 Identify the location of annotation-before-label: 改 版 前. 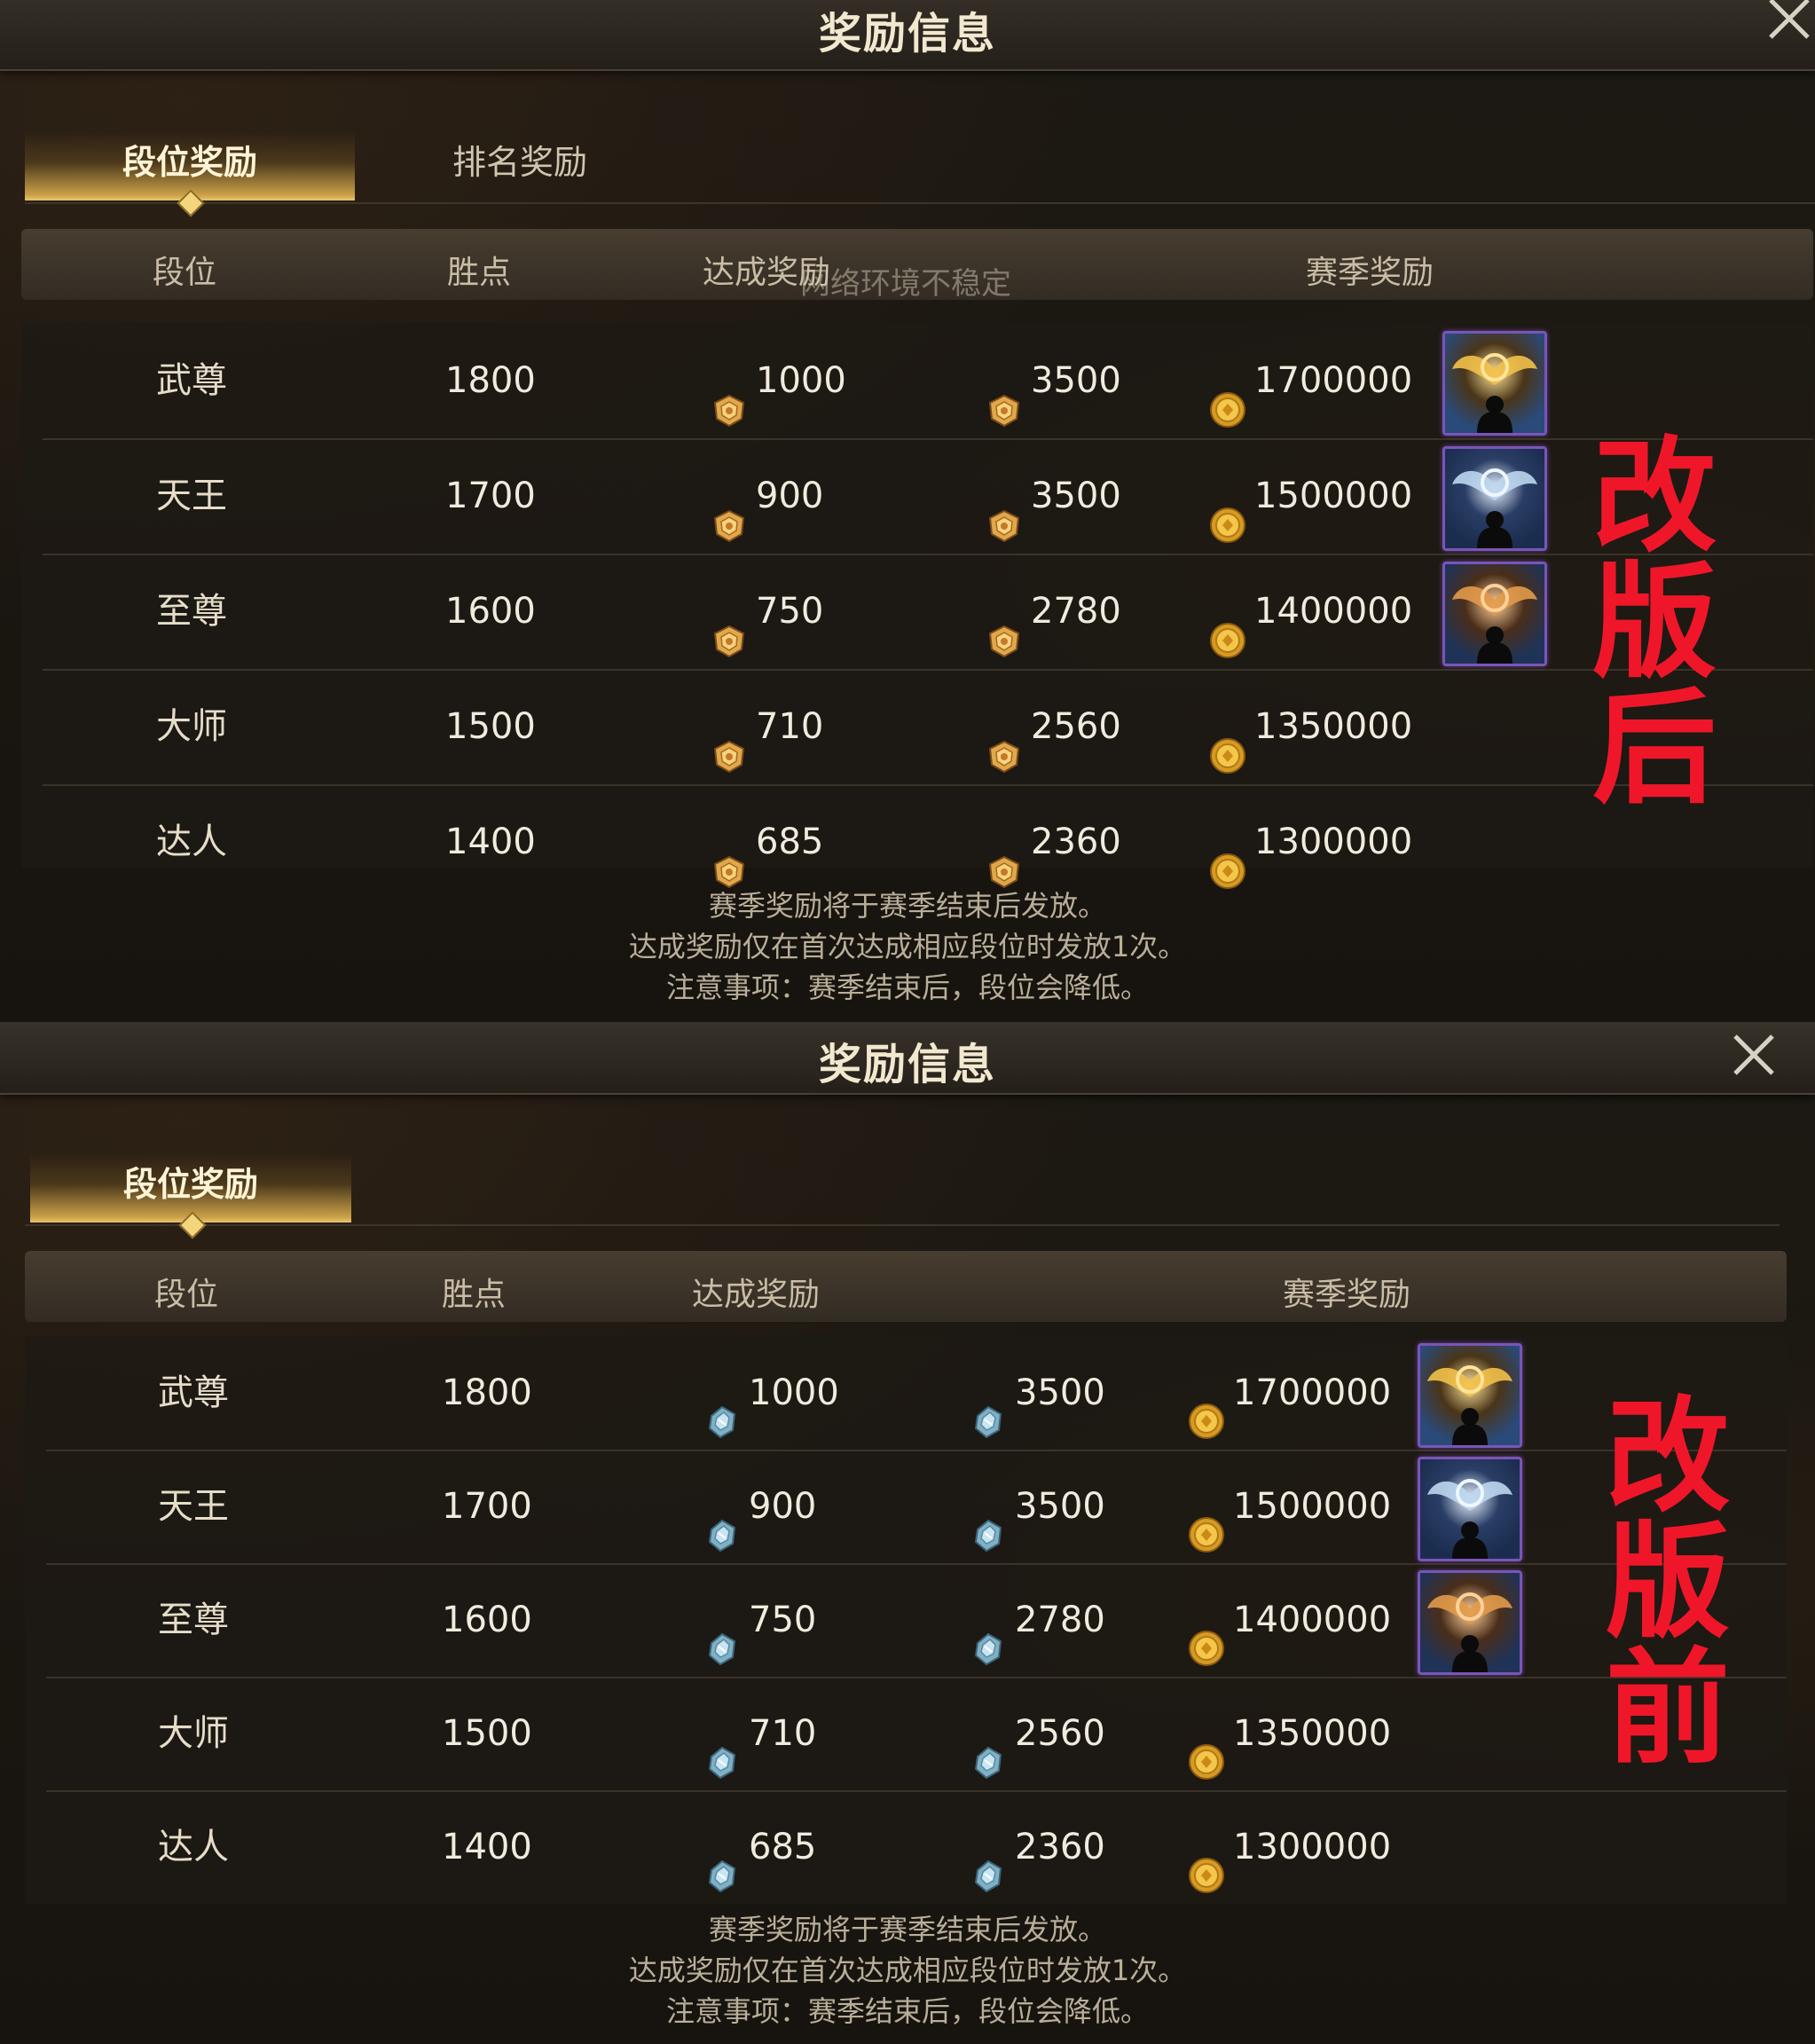
(1667, 1584).